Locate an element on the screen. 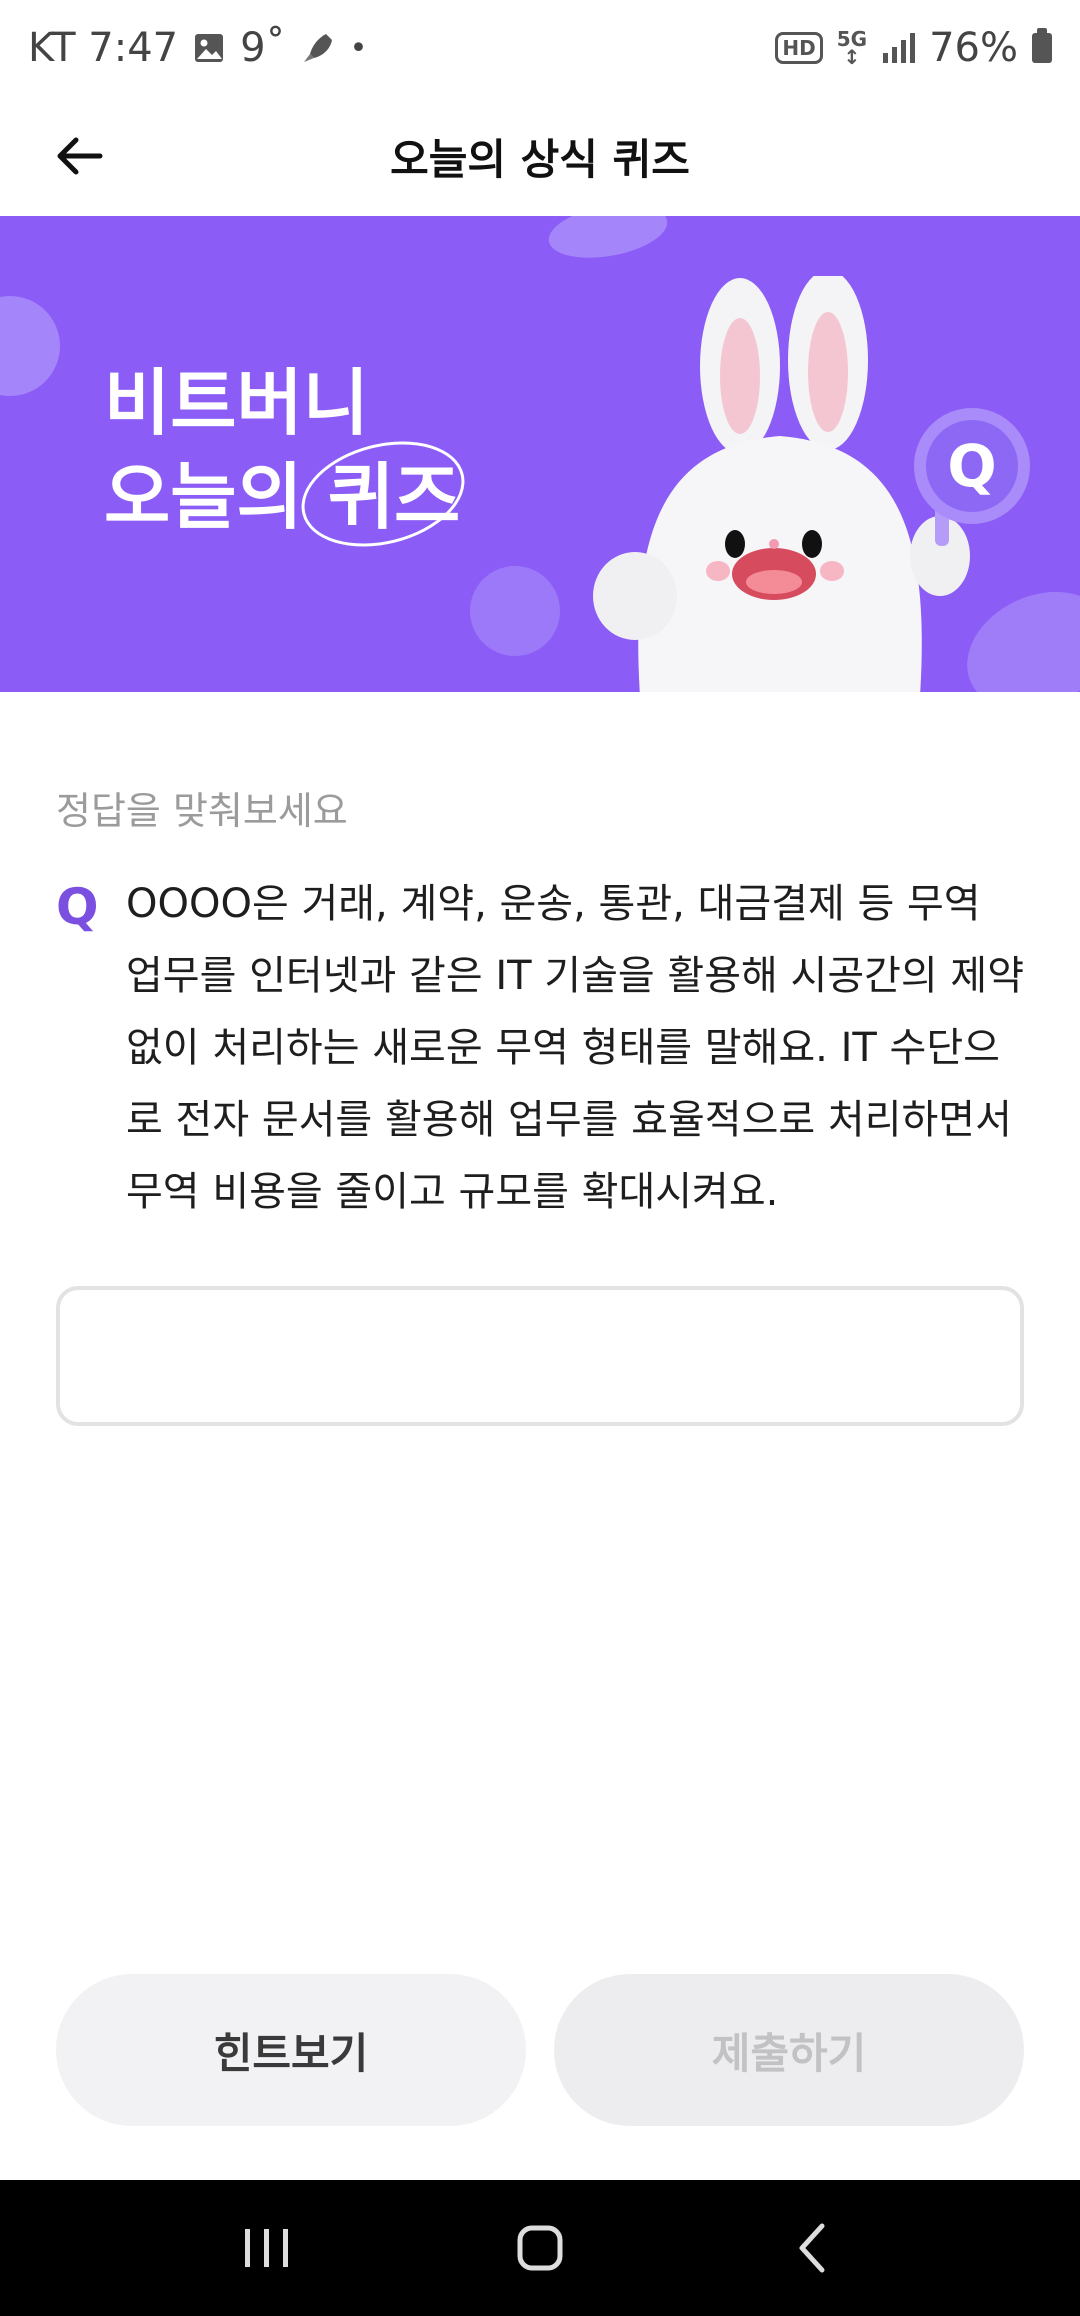 The width and height of the screenshot is (1080, 2316). banner-line1: 비트버니 is located at coordinates (236, 403).